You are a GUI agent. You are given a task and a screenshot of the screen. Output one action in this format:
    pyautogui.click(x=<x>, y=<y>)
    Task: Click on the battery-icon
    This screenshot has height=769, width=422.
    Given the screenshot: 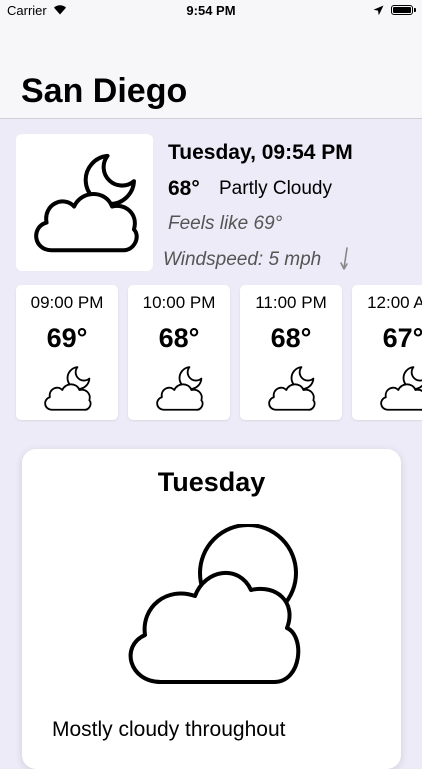 What is the action you would take?
    pyautogui.click(x=403, y=10)
    